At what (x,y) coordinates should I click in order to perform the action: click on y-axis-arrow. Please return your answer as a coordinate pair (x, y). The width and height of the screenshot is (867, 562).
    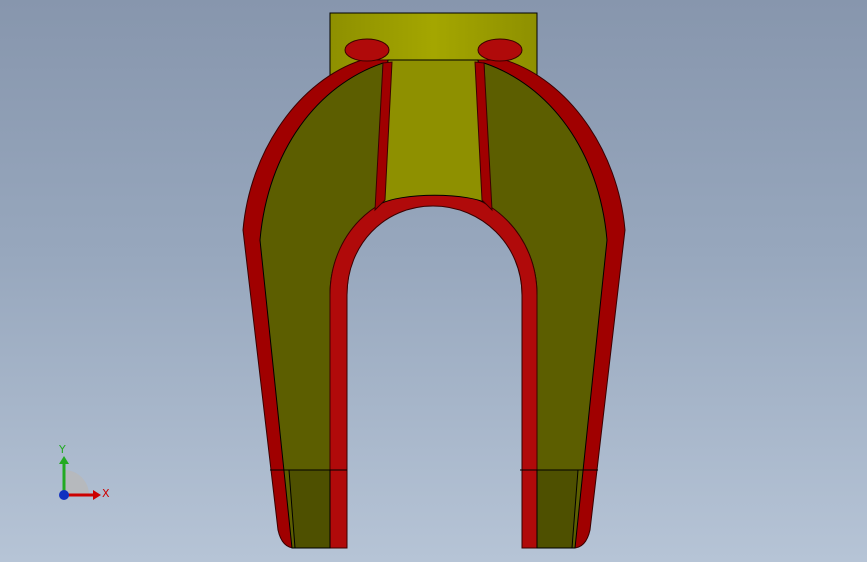
    Looking at the image, I should click on (64, 460).